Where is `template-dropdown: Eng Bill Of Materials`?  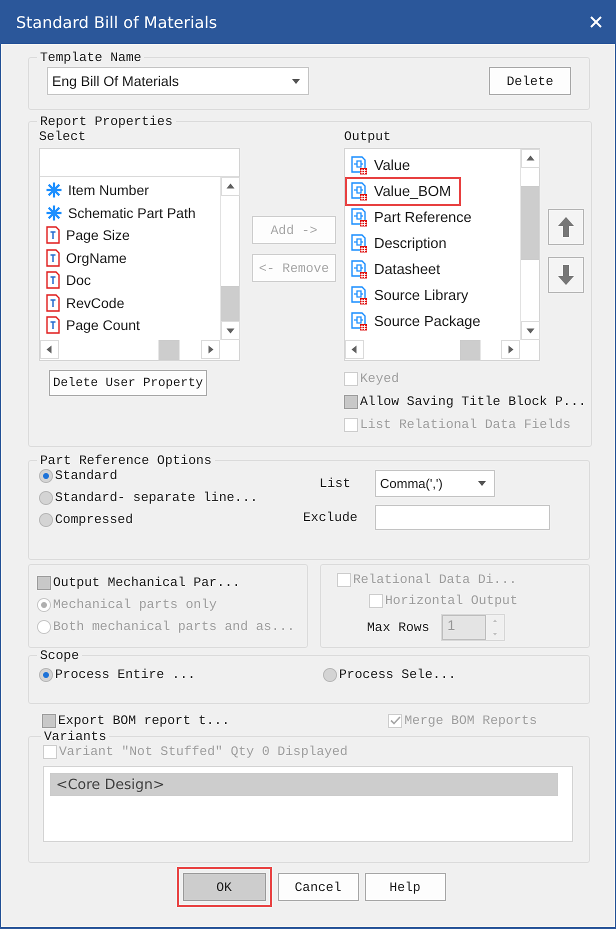
template-dropdown: Eng Bill Of Materials is located at coordinates (178, 81).